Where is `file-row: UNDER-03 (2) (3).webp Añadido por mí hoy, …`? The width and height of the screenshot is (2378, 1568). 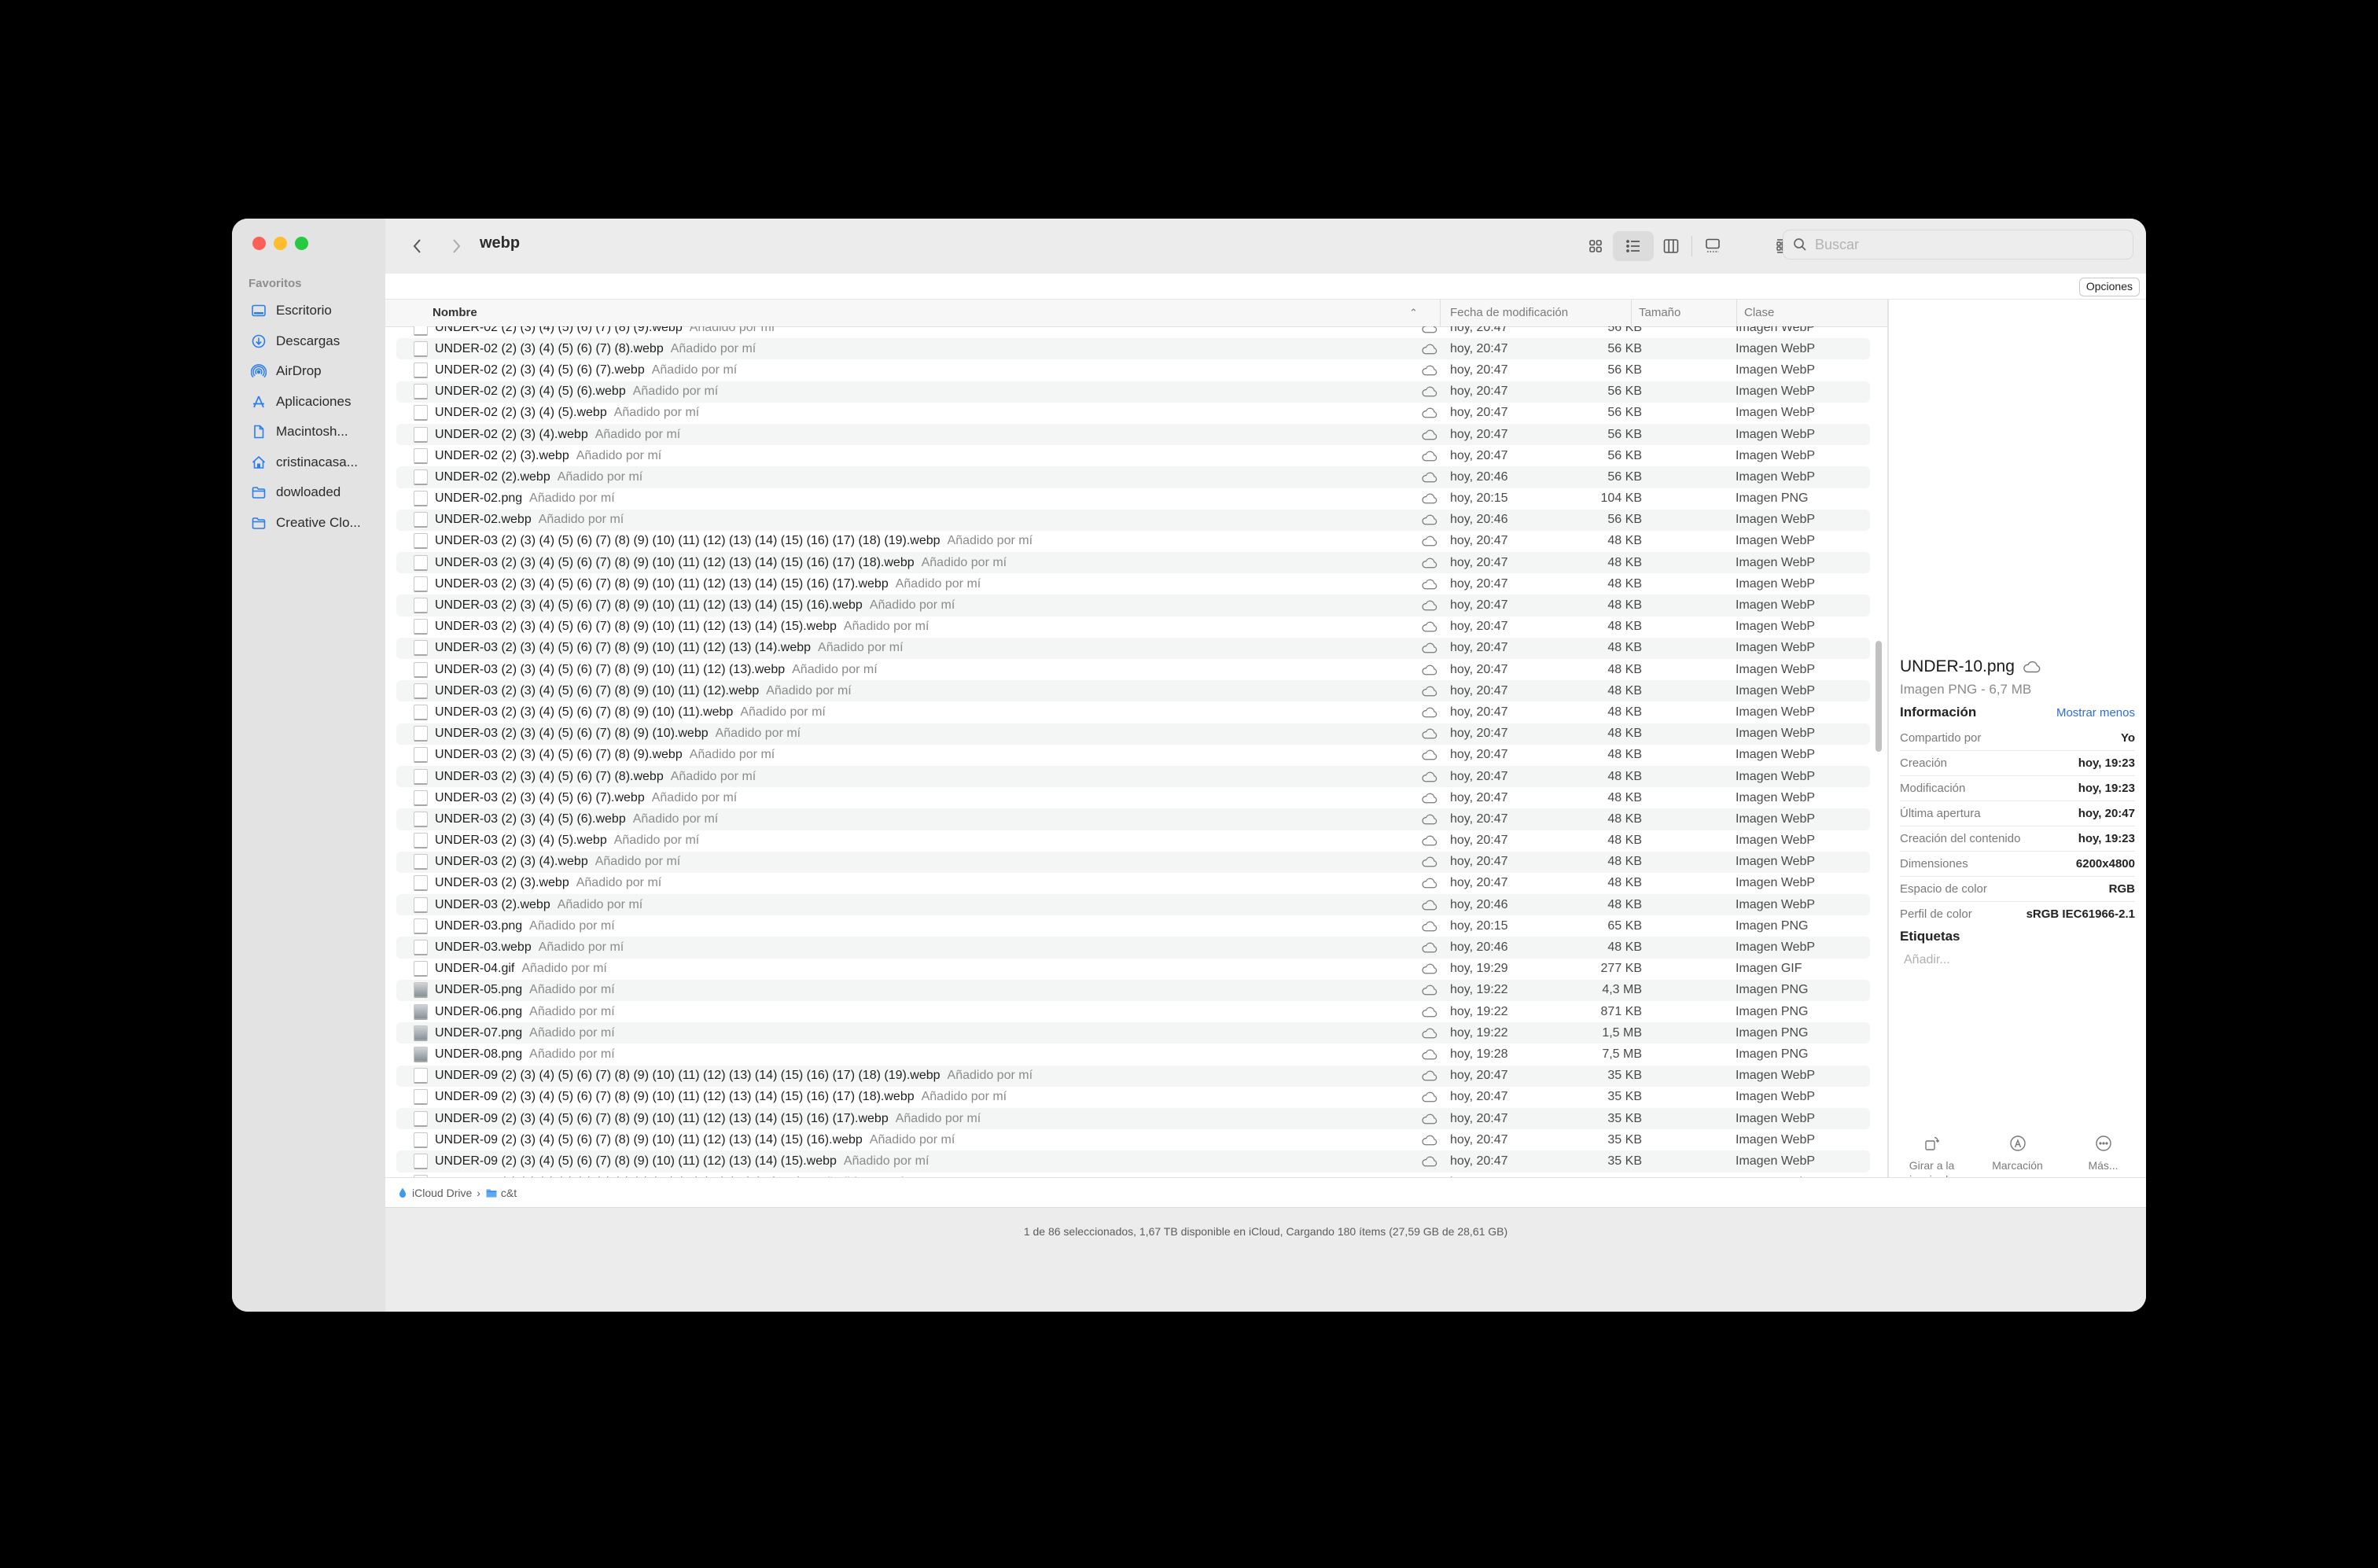
file-row: UNDER-03 (2) (3).webp Añadido por mí hoy, … is located at coordinates (1133, 883).